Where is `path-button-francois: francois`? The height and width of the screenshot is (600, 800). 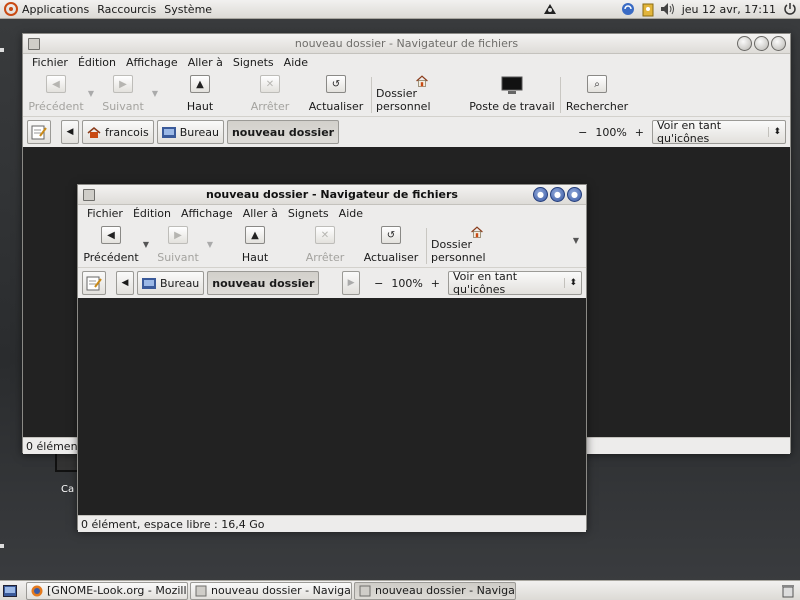 path-button-francois: francois is located at coordinates (118, 132).